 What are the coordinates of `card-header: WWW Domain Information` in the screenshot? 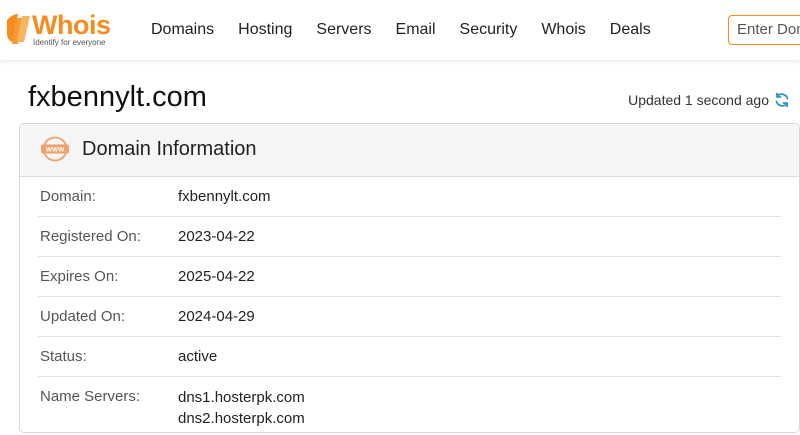 It's located at (409, 150).